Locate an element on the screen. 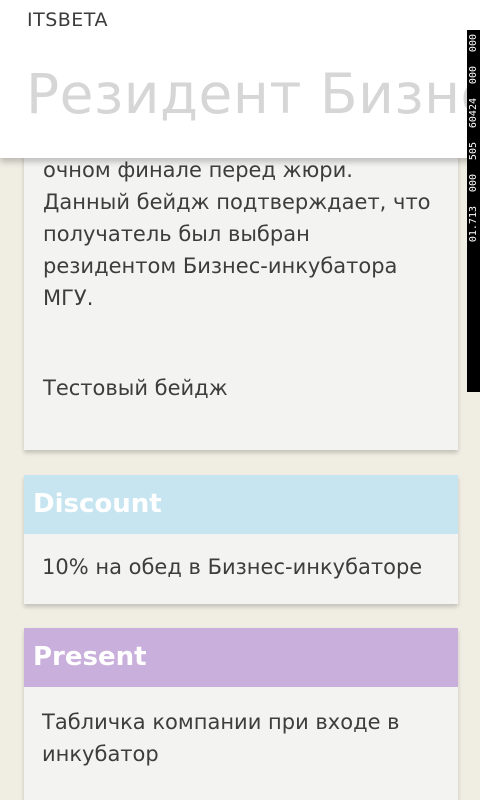 The image size is (480, 800). counter-value: 01.713 is located at coordinates (473, 224).